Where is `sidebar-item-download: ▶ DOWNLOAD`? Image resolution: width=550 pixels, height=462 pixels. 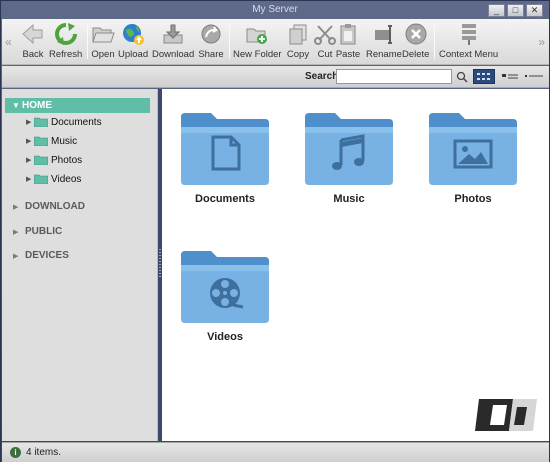 sidebar-item-download: ▶ DOWNLOAD is located at coordinates (49, 206).